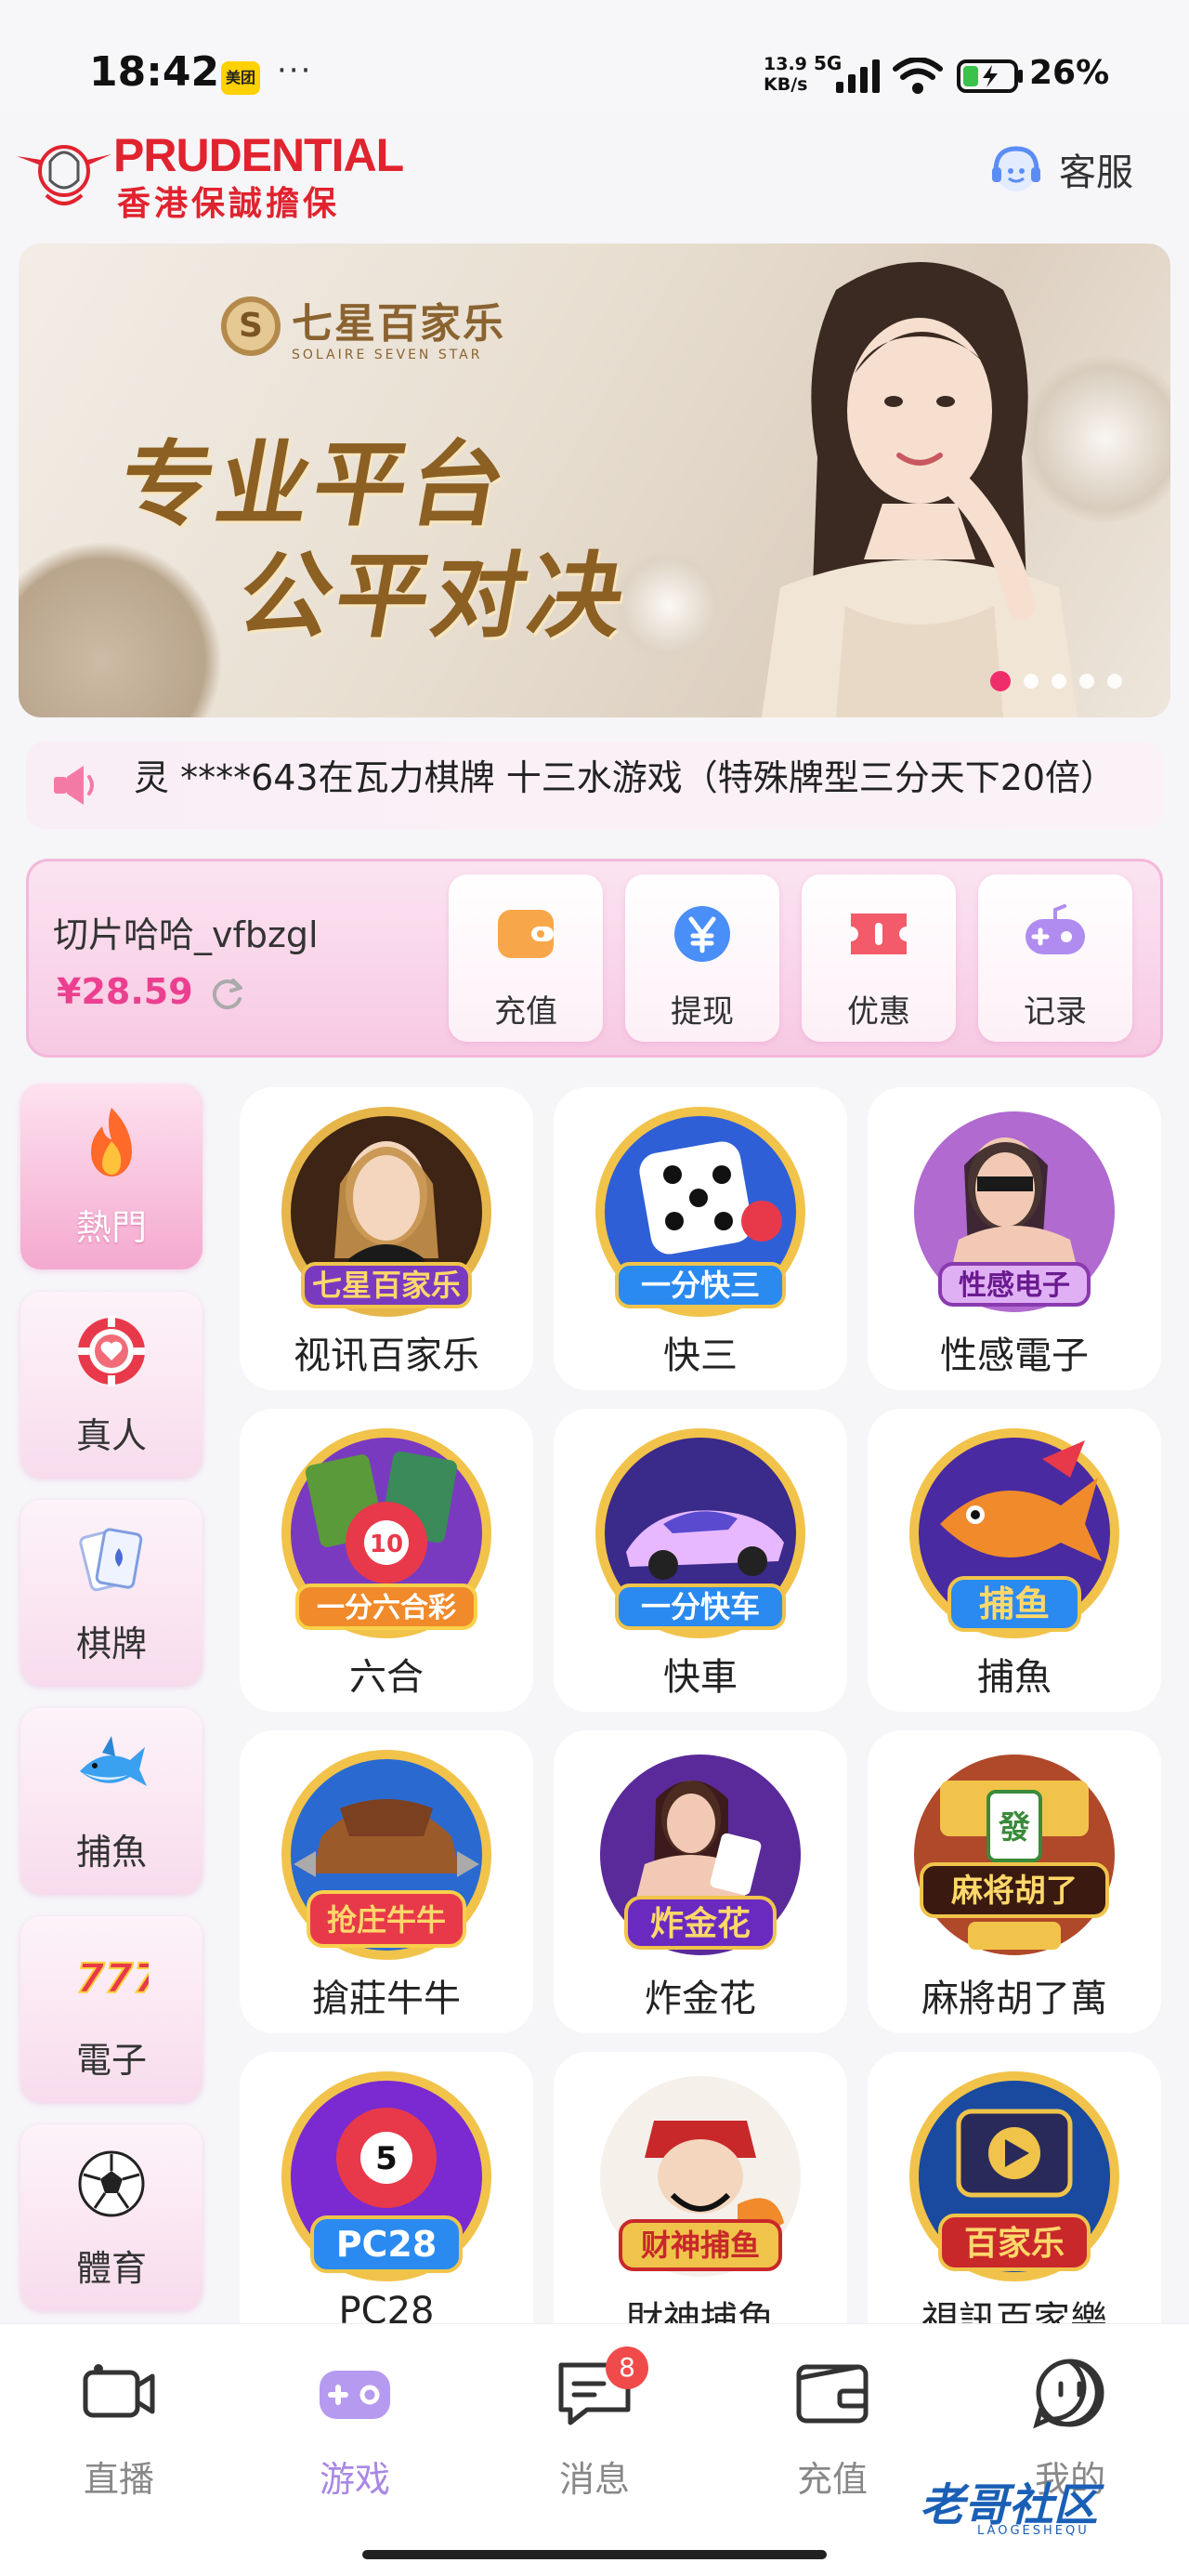 The width and height of the screenshot is (1189, 2576). Describe the element at coordinates (879, 1012) in the screenshot. I see `promotions-label: 优惠` at that location.